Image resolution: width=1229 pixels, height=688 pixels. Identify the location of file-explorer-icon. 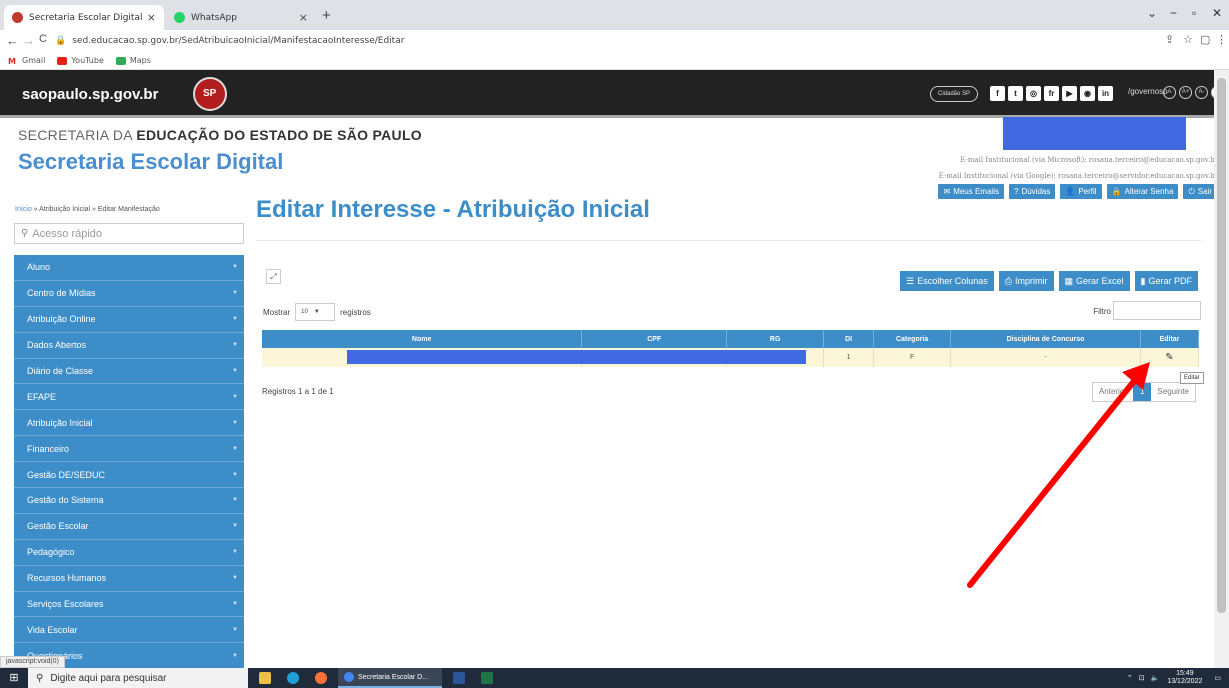
(265, 678).